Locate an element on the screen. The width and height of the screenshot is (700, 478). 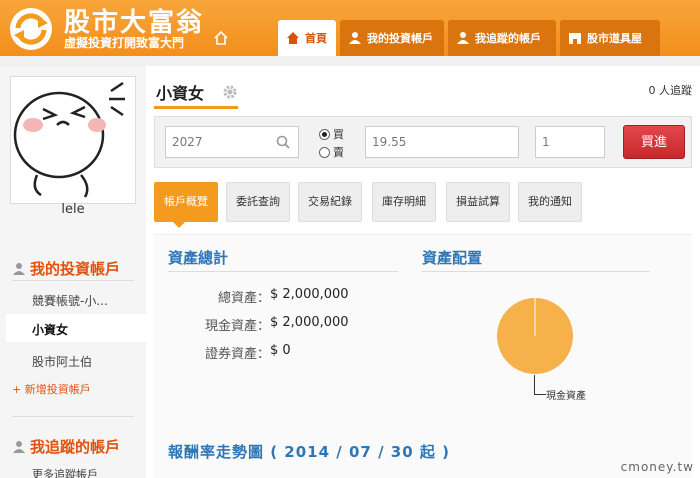
nav-shop: 股市道具屋 is located at coordinates (610, 38).